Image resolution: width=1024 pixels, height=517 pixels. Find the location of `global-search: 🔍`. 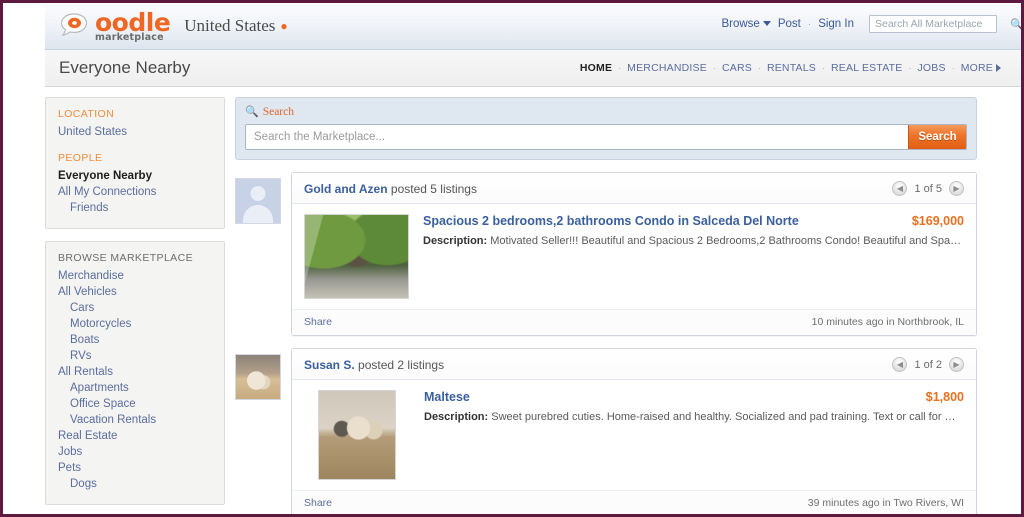

global-search: 🔍 is located at coordinates (945, 24).